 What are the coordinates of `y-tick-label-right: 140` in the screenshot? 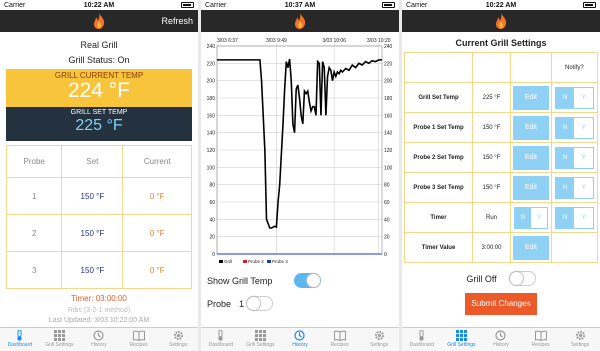 It's located at (388, 134).